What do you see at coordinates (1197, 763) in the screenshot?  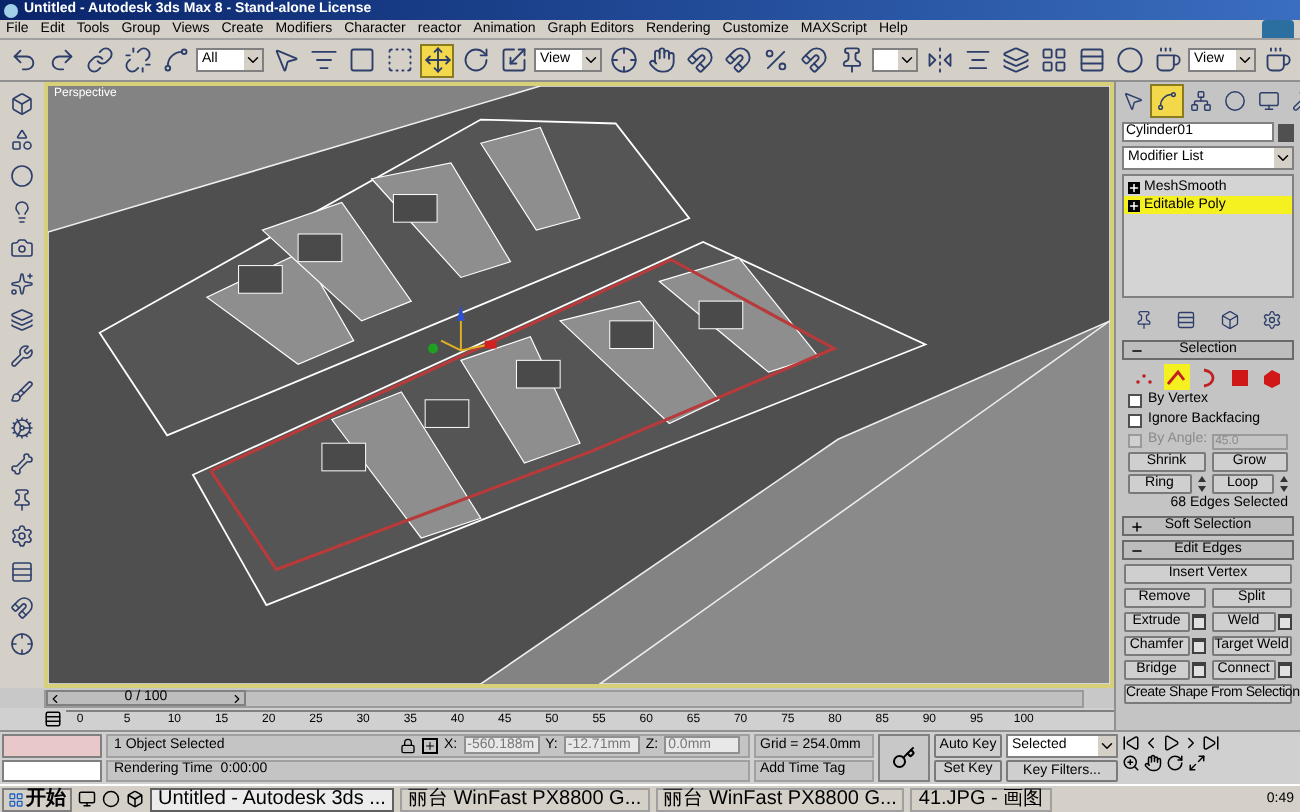 I see `maximize-icon` at bounding box center [1197, 763].